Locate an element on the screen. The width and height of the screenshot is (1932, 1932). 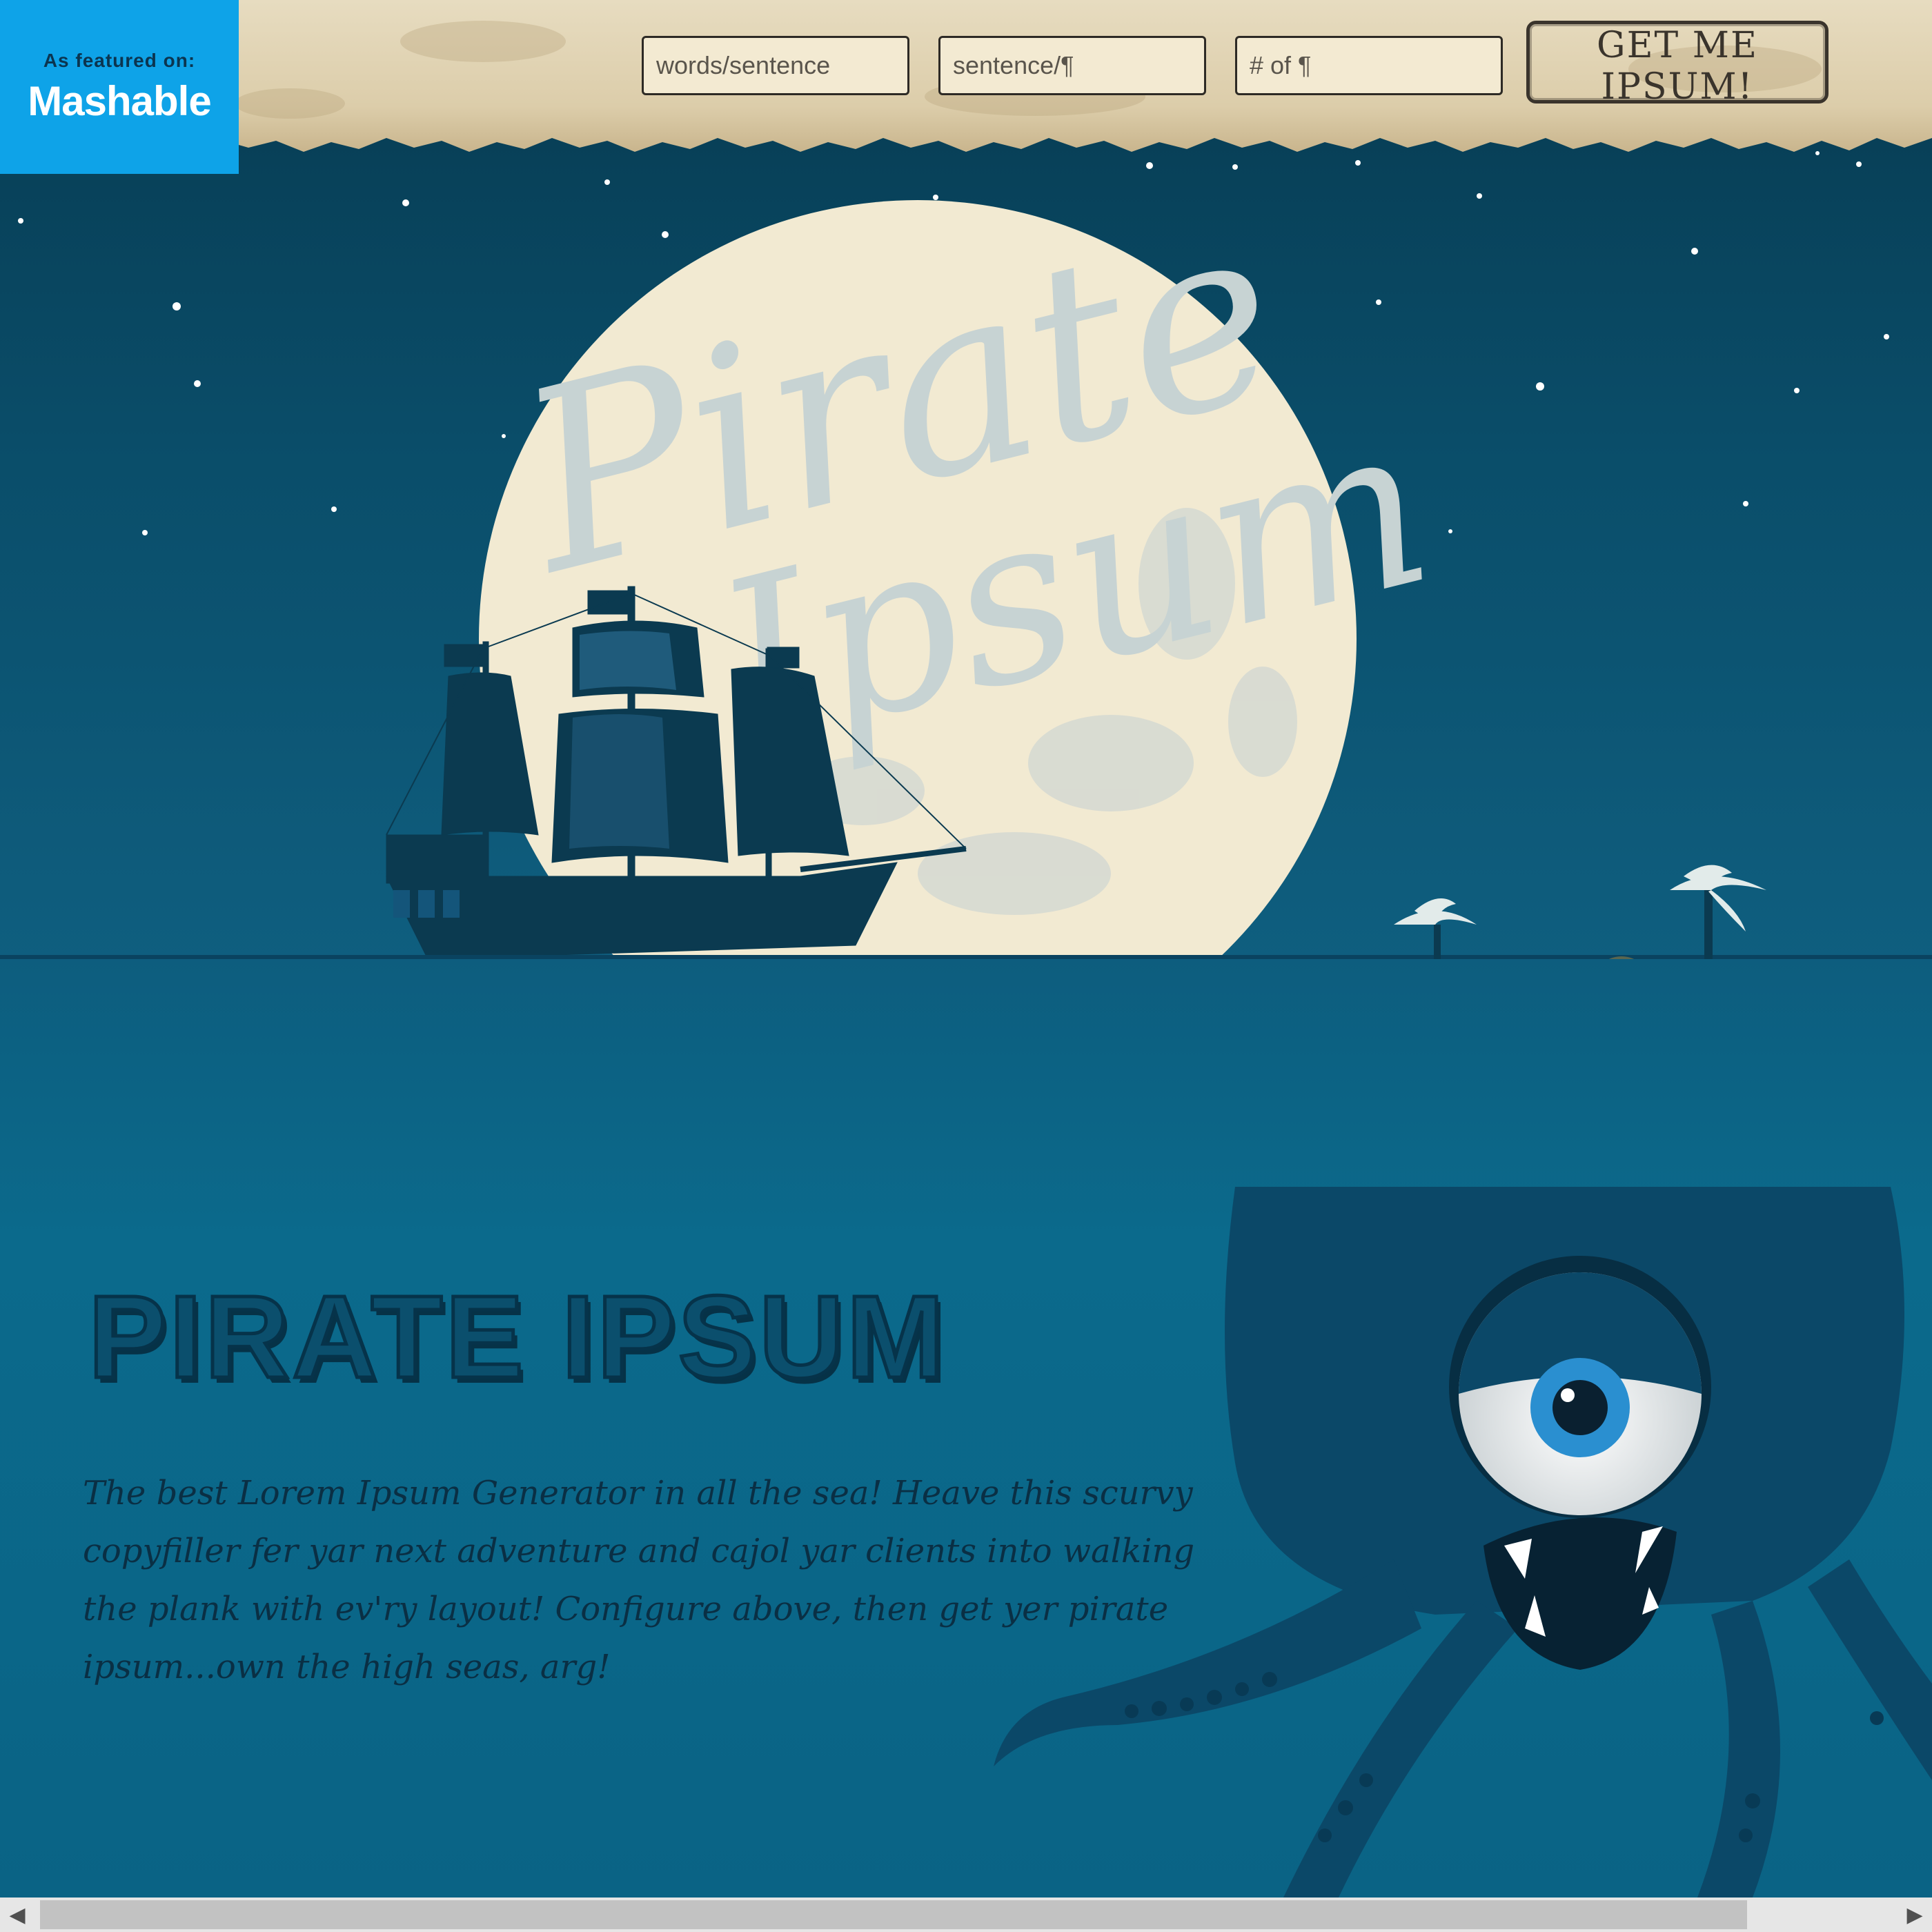
scroll-left-icon: ◀ is located at coordinates (17, 1914).